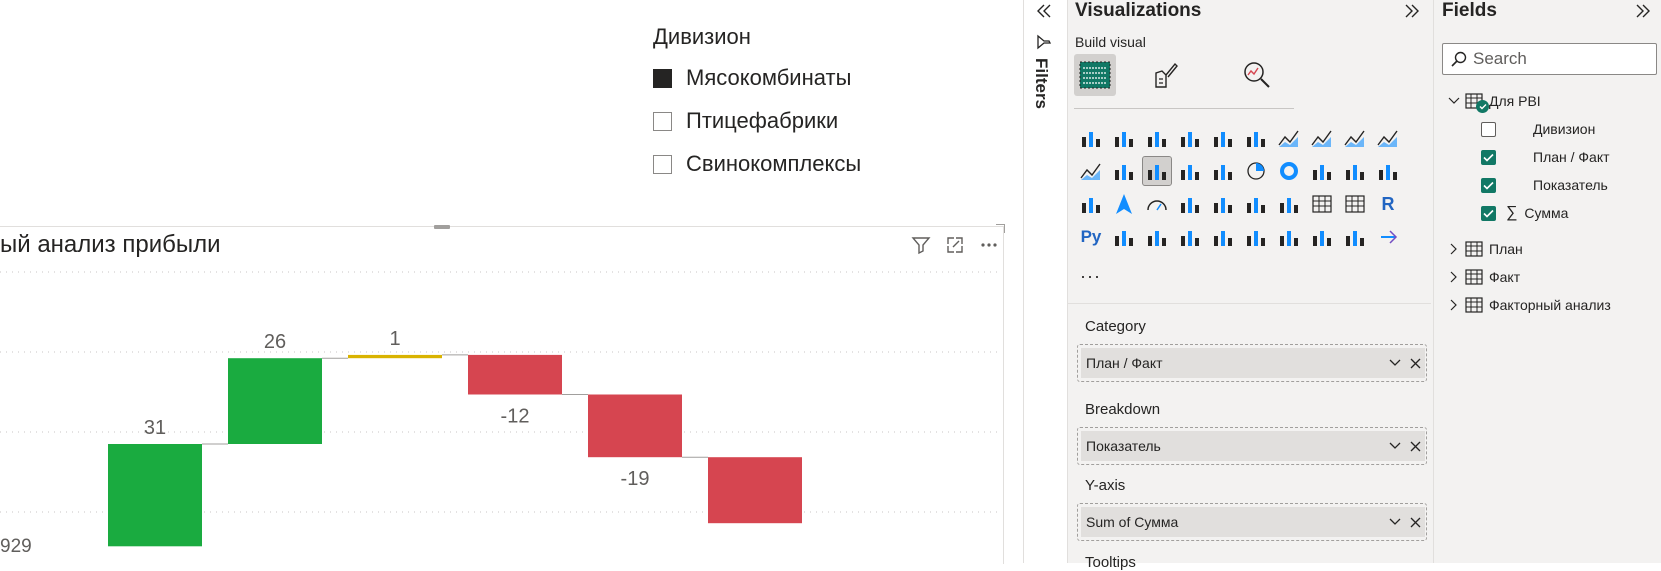  I want to click on multi-row-card-icon, so click(1223, 204).